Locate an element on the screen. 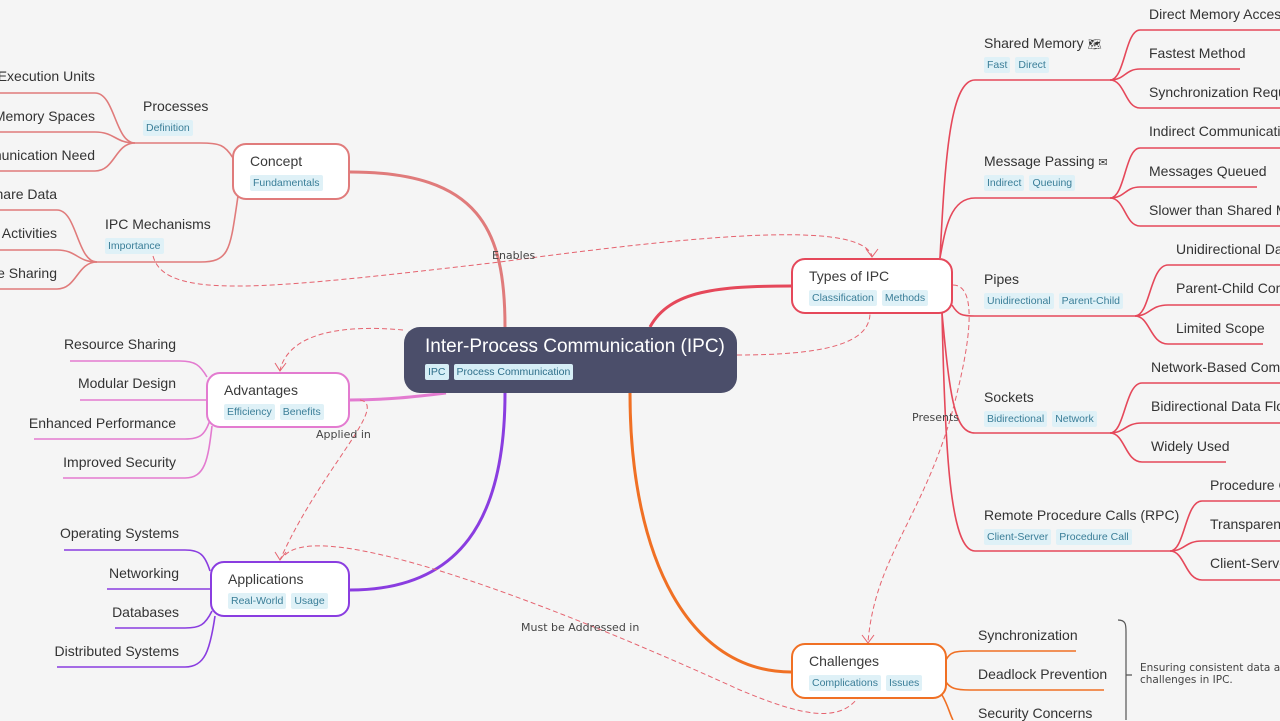 This screenshot has height=721, width=1280. tag: Network is located at coordinates (1074, 419).